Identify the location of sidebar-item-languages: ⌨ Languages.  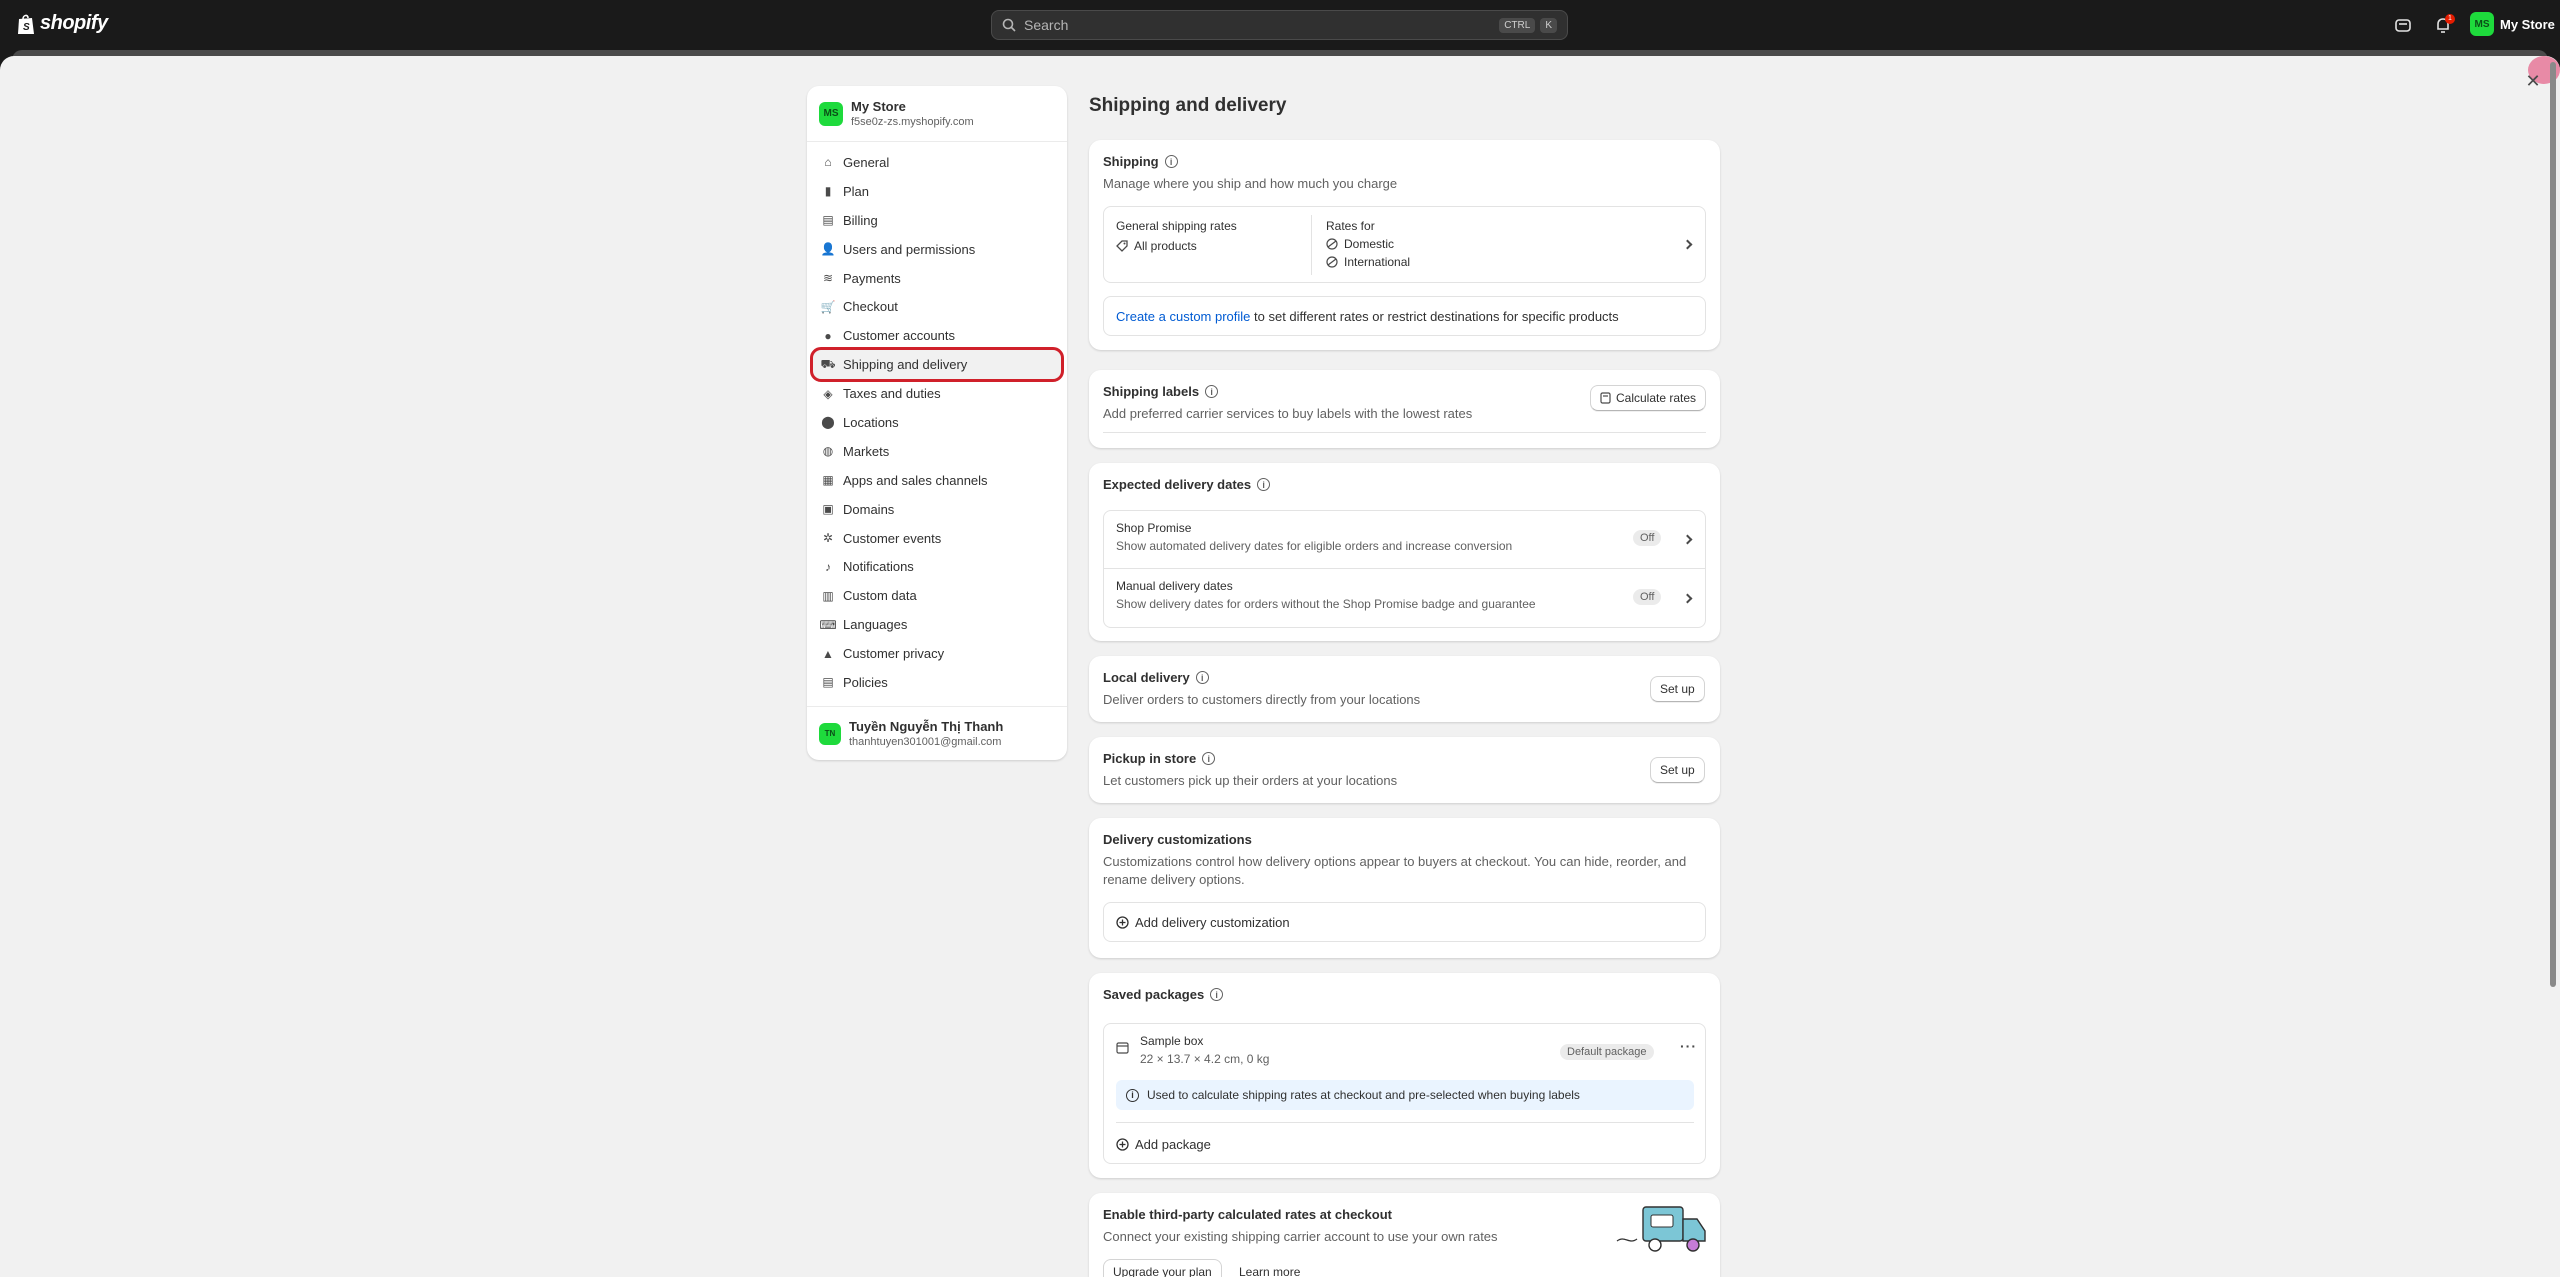
(937, 624).